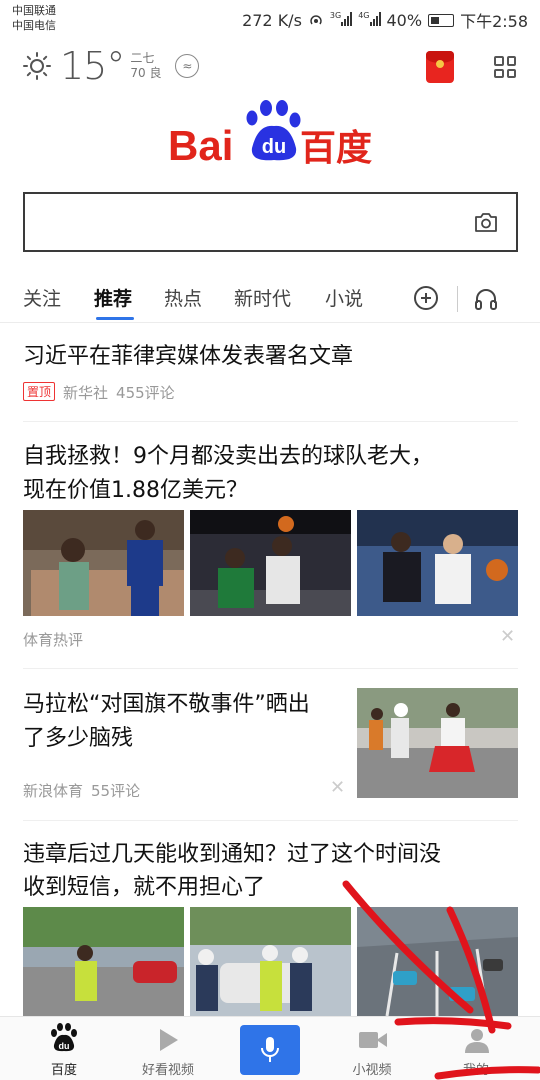 The image size is (540, 1080). I want to click on tabs-bottom-border, so click(270, 322).